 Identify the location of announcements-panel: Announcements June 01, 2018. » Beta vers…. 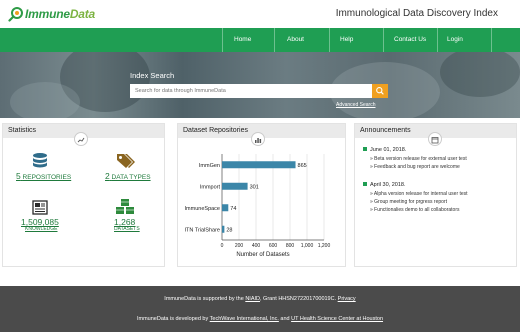
(435, 195).